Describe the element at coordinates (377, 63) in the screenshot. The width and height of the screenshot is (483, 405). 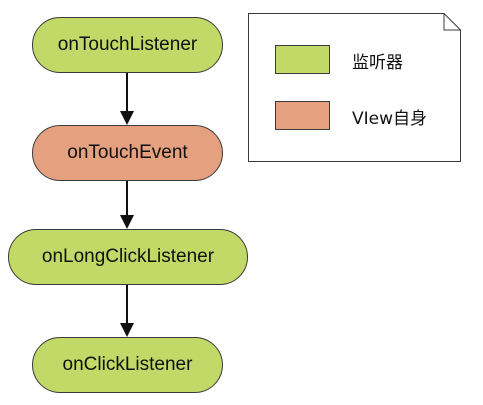
I see `legend-label-listener: 监听器` at that location.